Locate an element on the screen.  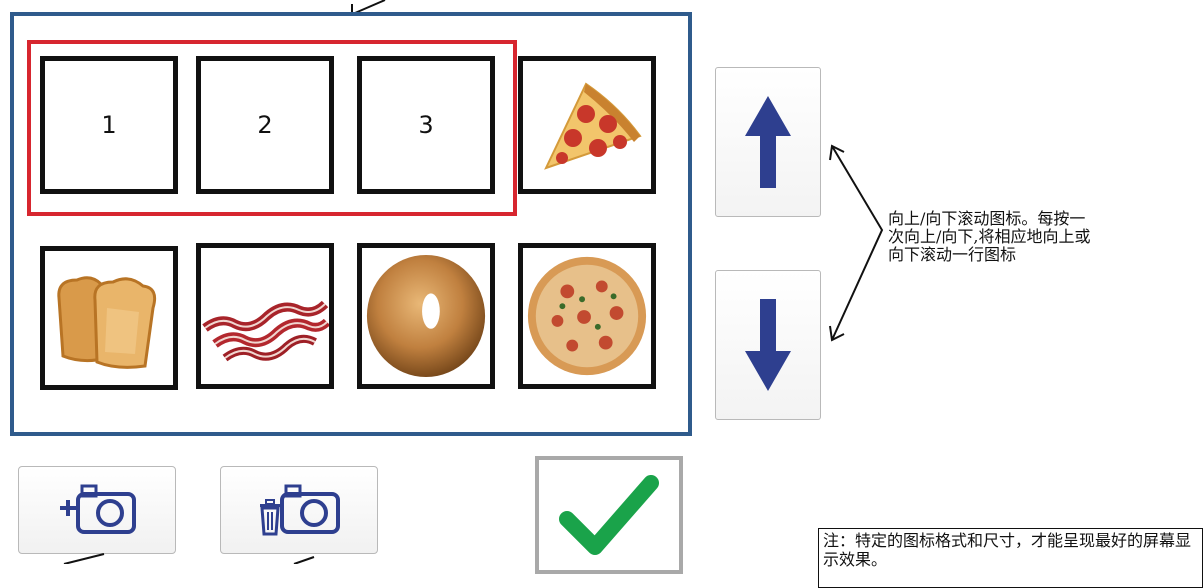
delete-photo-icon is located at coordinates (300, 510).